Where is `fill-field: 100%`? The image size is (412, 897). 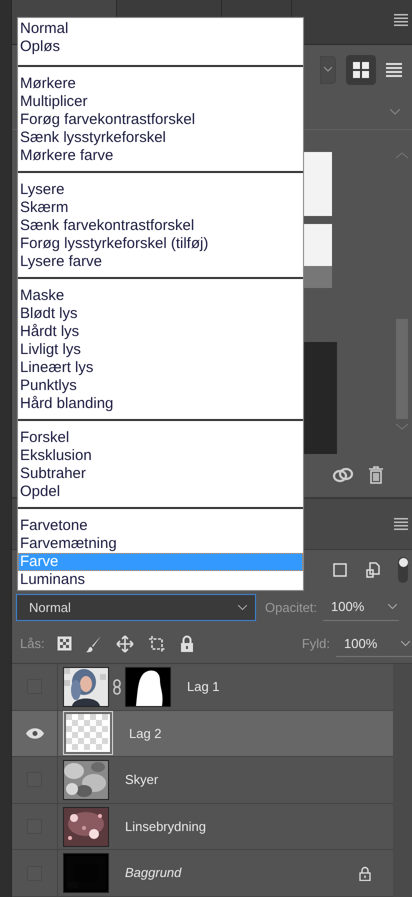 fill-field: 100% is located at coordinates (374, 644).